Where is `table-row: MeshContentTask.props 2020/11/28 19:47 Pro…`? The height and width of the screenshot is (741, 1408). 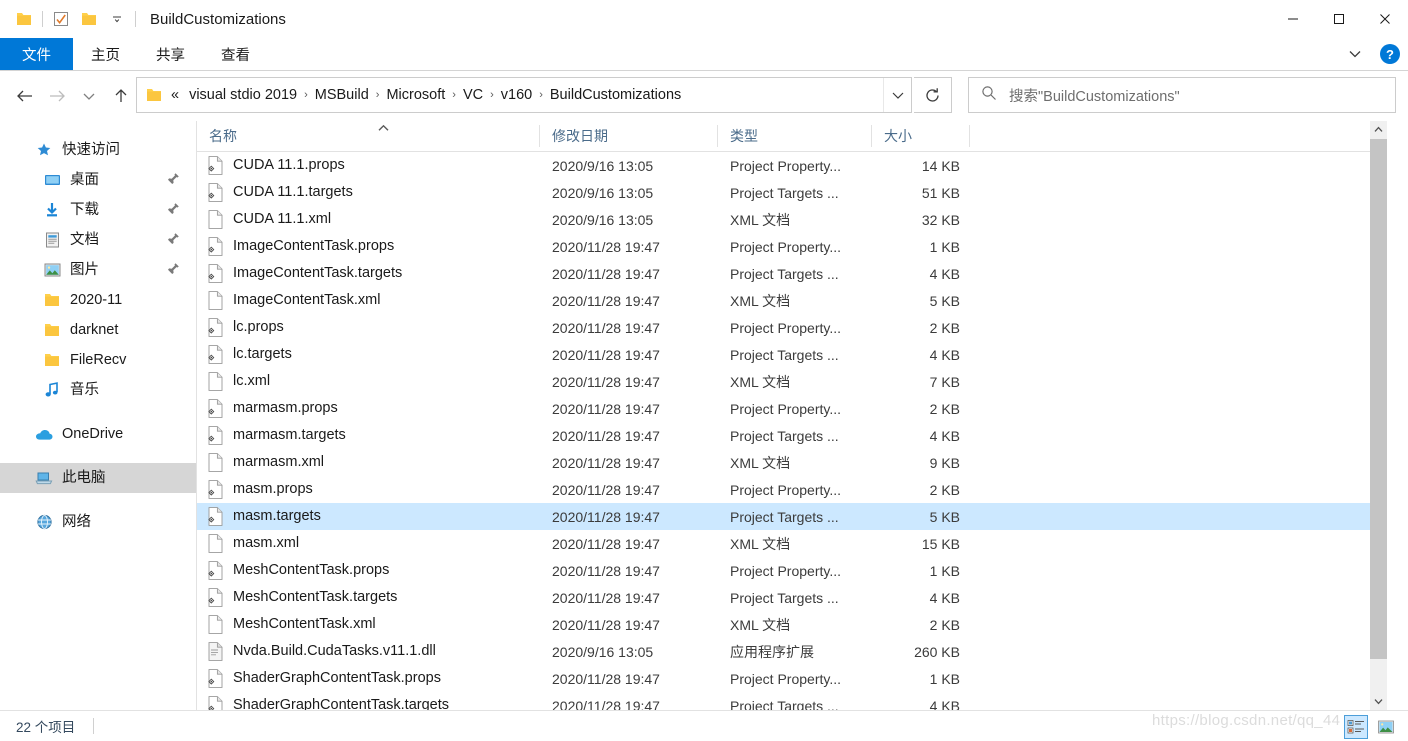 table-row: MeshContentTask.props 2020/11/28 19:47 Pro… is located at coordinates (785, 570).